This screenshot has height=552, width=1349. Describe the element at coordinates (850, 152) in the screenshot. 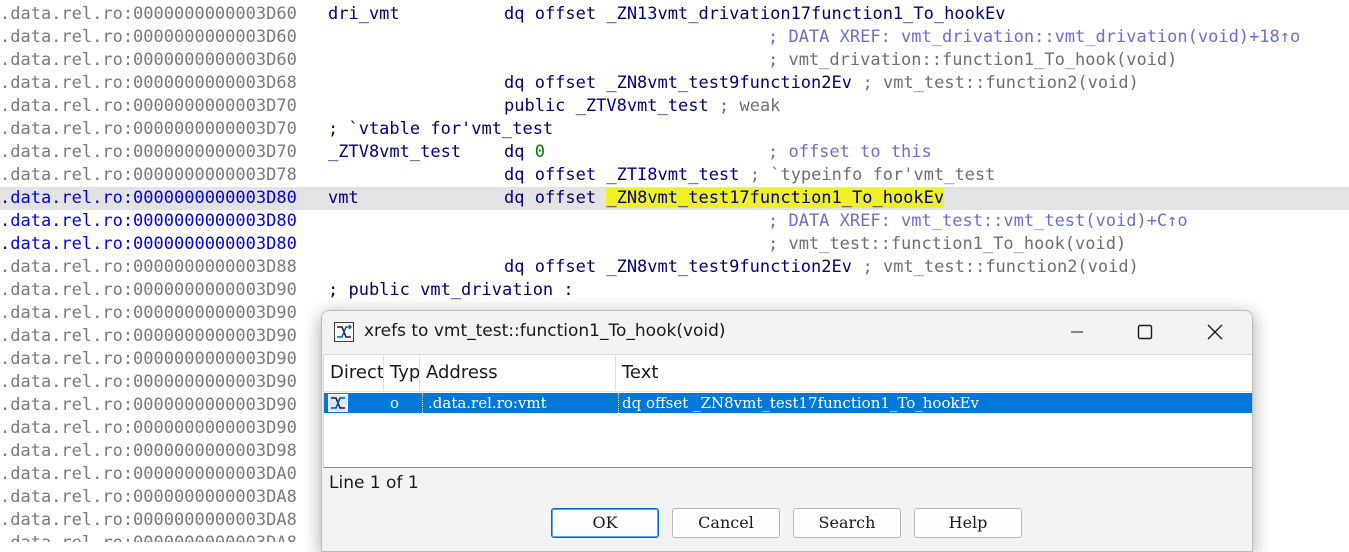

I see `comment: ; offset to this` at that location.